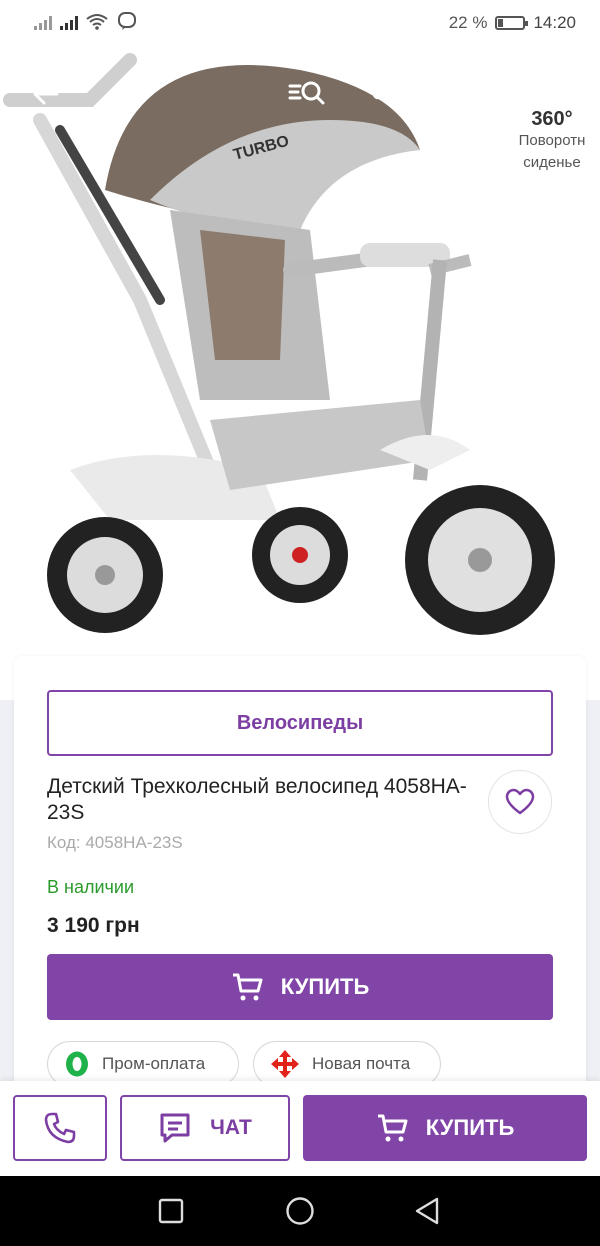 This screenshot has width=600, height=1246. I want to click on system-back-button, so click(427, 1211).